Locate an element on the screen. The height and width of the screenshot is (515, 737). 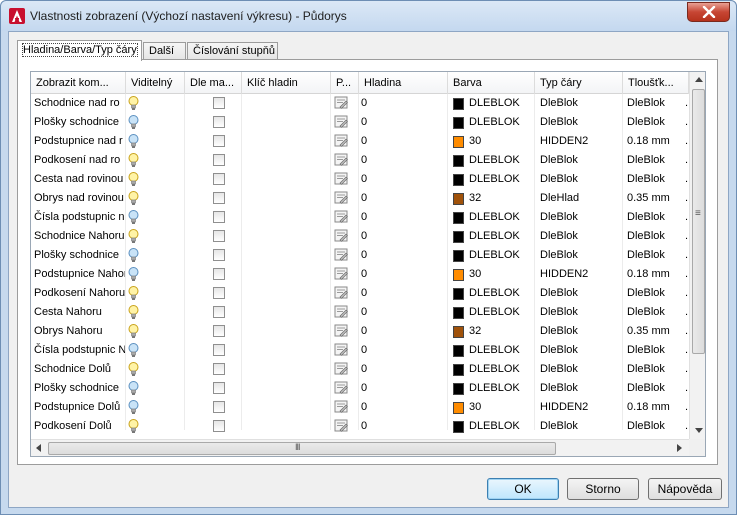
tab-other: Další is located at coordinates (164, 51).